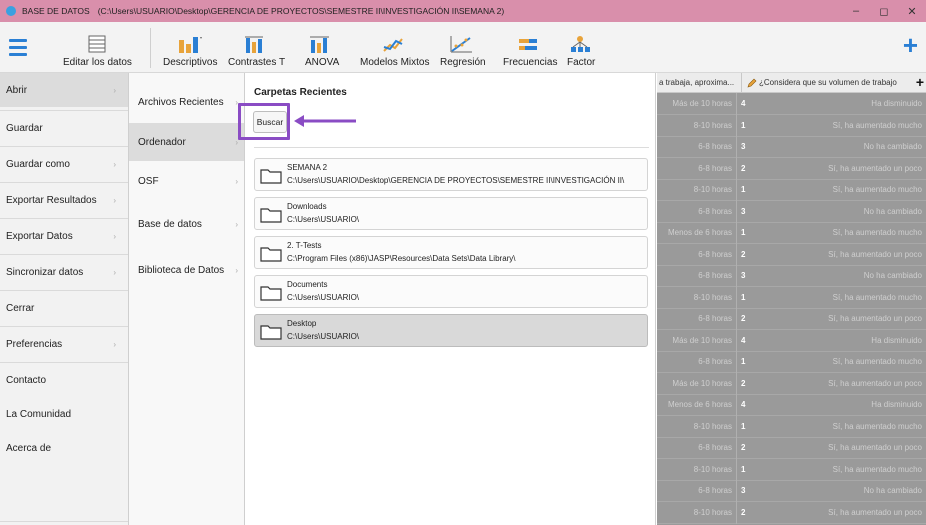 This screenshot has width=926, height=525. What do you see at coordinates (186, 270) in the screenshot?
I see `submenu-item-data-library: Biblioteca de Datos ›` at bounding box center [186, 270].